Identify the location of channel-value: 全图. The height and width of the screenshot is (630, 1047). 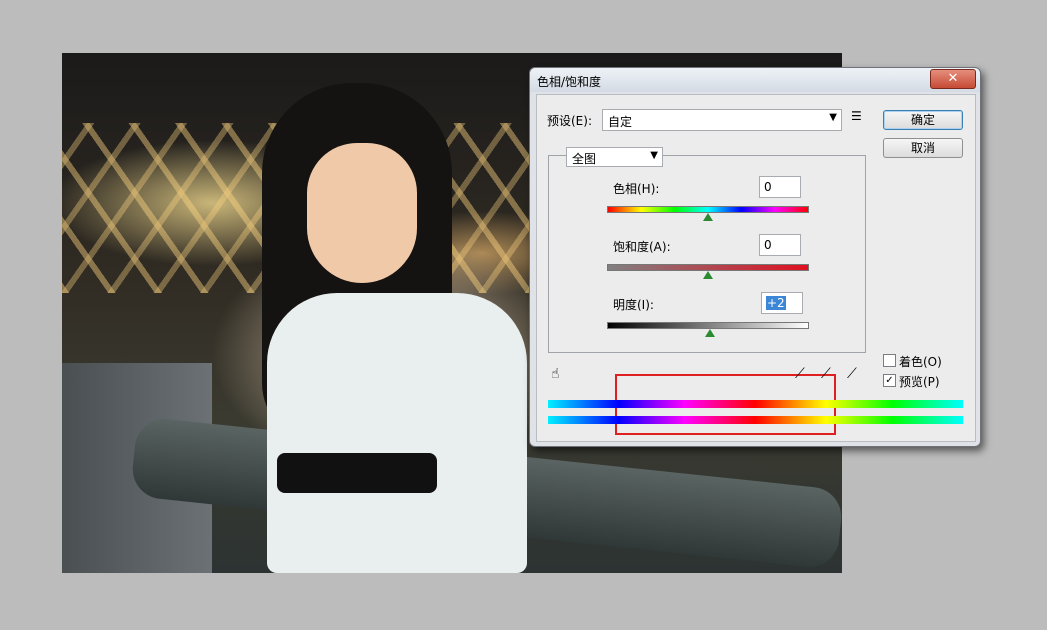
(584, 159).